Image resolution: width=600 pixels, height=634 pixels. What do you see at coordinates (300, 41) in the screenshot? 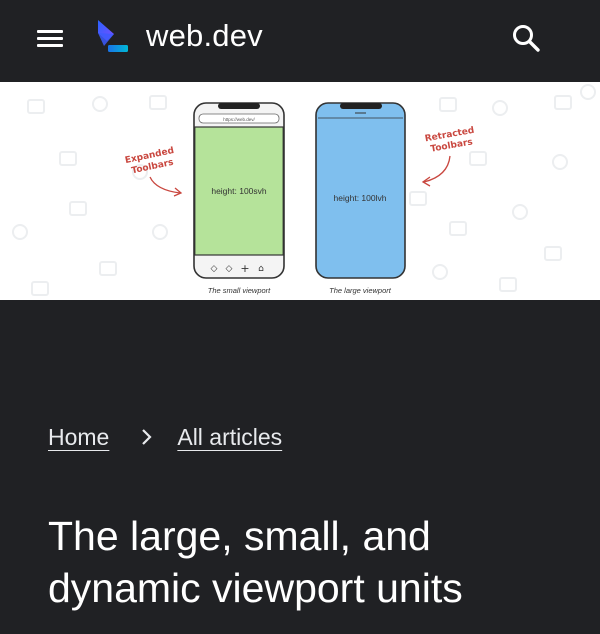
I see `top-app-bar: web.dev` at bounding box center [300, 41].